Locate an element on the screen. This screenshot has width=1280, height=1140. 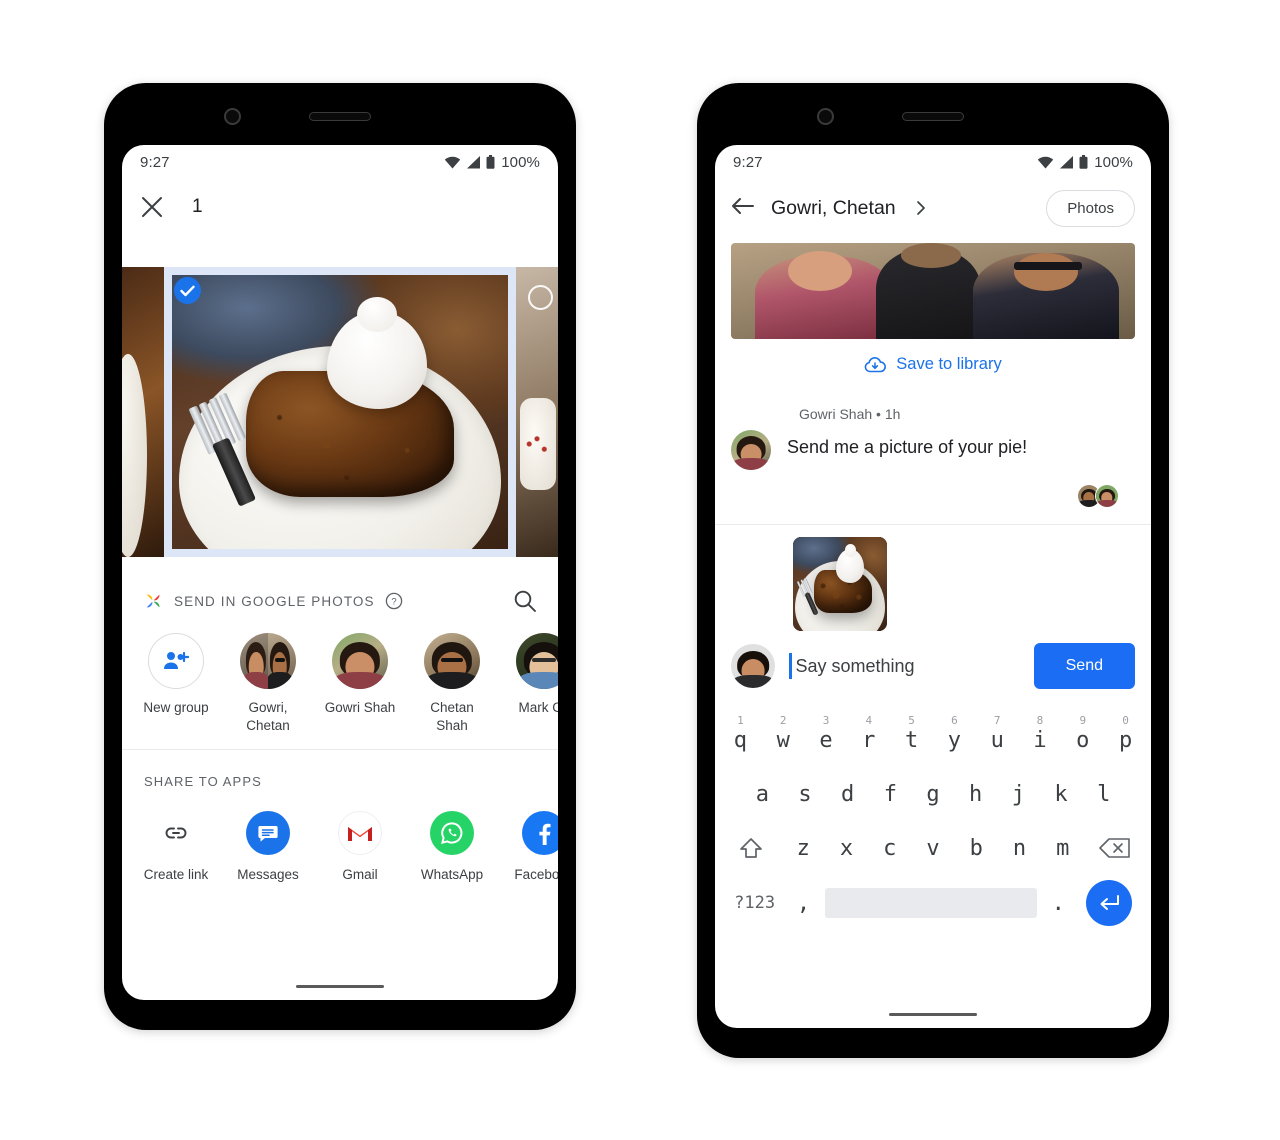
photo-selected-tile is located at coordinates (340, 412).